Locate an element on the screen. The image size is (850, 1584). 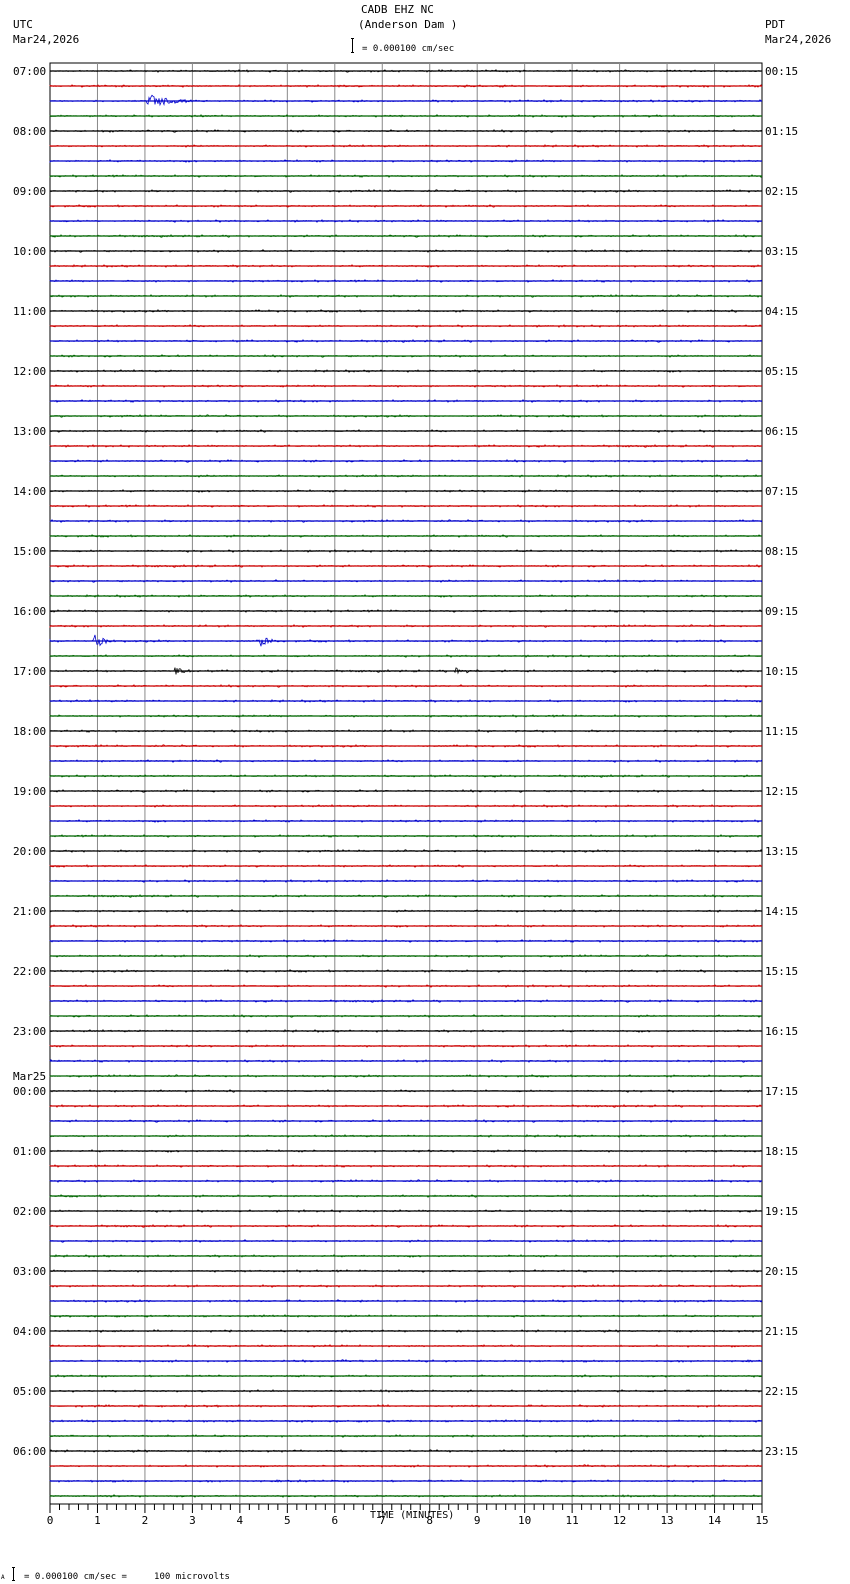
local-hour-label: 13:15 is located at coordinates (781, 851).